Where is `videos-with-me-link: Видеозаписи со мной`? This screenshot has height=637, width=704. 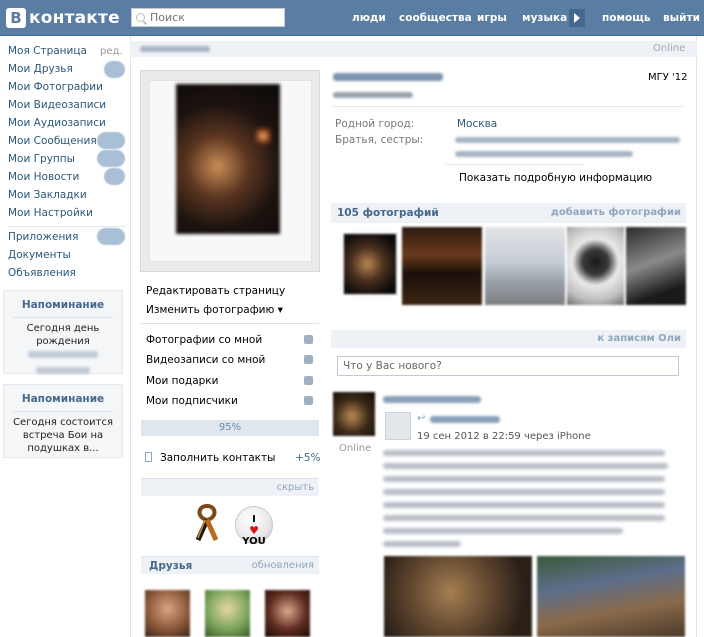
videos-with-me-link: Видеозаписи со мной is located at coordinates (205, 360).